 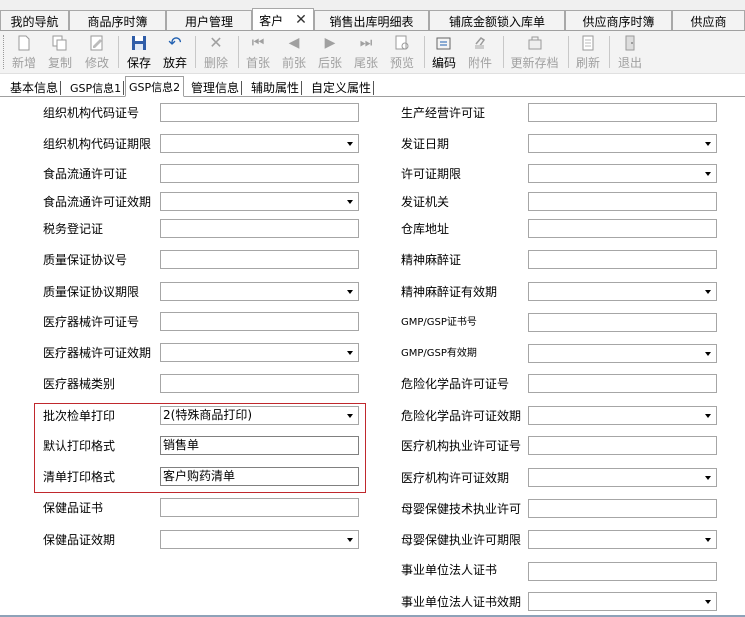 I want to click on field-label: 许可证期限, so click(x=431, y=174).